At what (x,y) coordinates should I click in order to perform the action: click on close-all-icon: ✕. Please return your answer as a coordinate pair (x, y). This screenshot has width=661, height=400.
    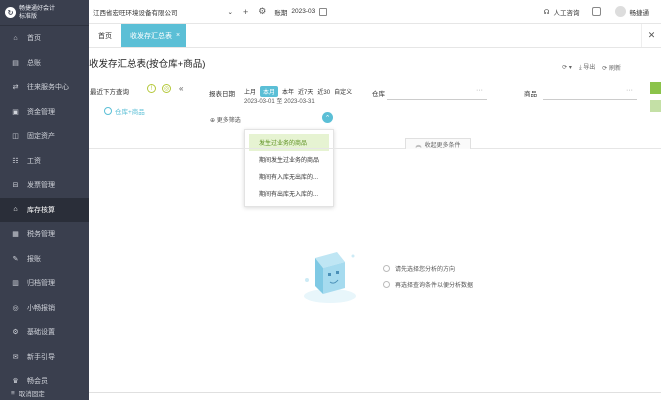
    Looking at the image, I should click on (651, 35).